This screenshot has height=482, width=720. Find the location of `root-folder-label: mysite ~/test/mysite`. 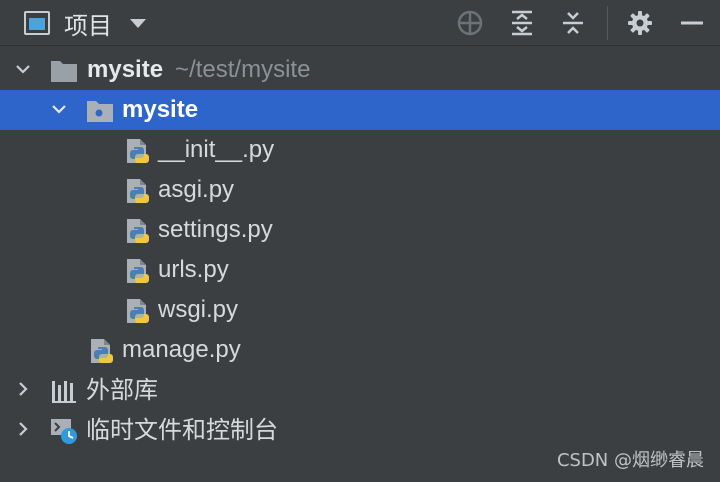

root-folder-label: mysite ~/test/mysite is located at coordinates (198, 70).